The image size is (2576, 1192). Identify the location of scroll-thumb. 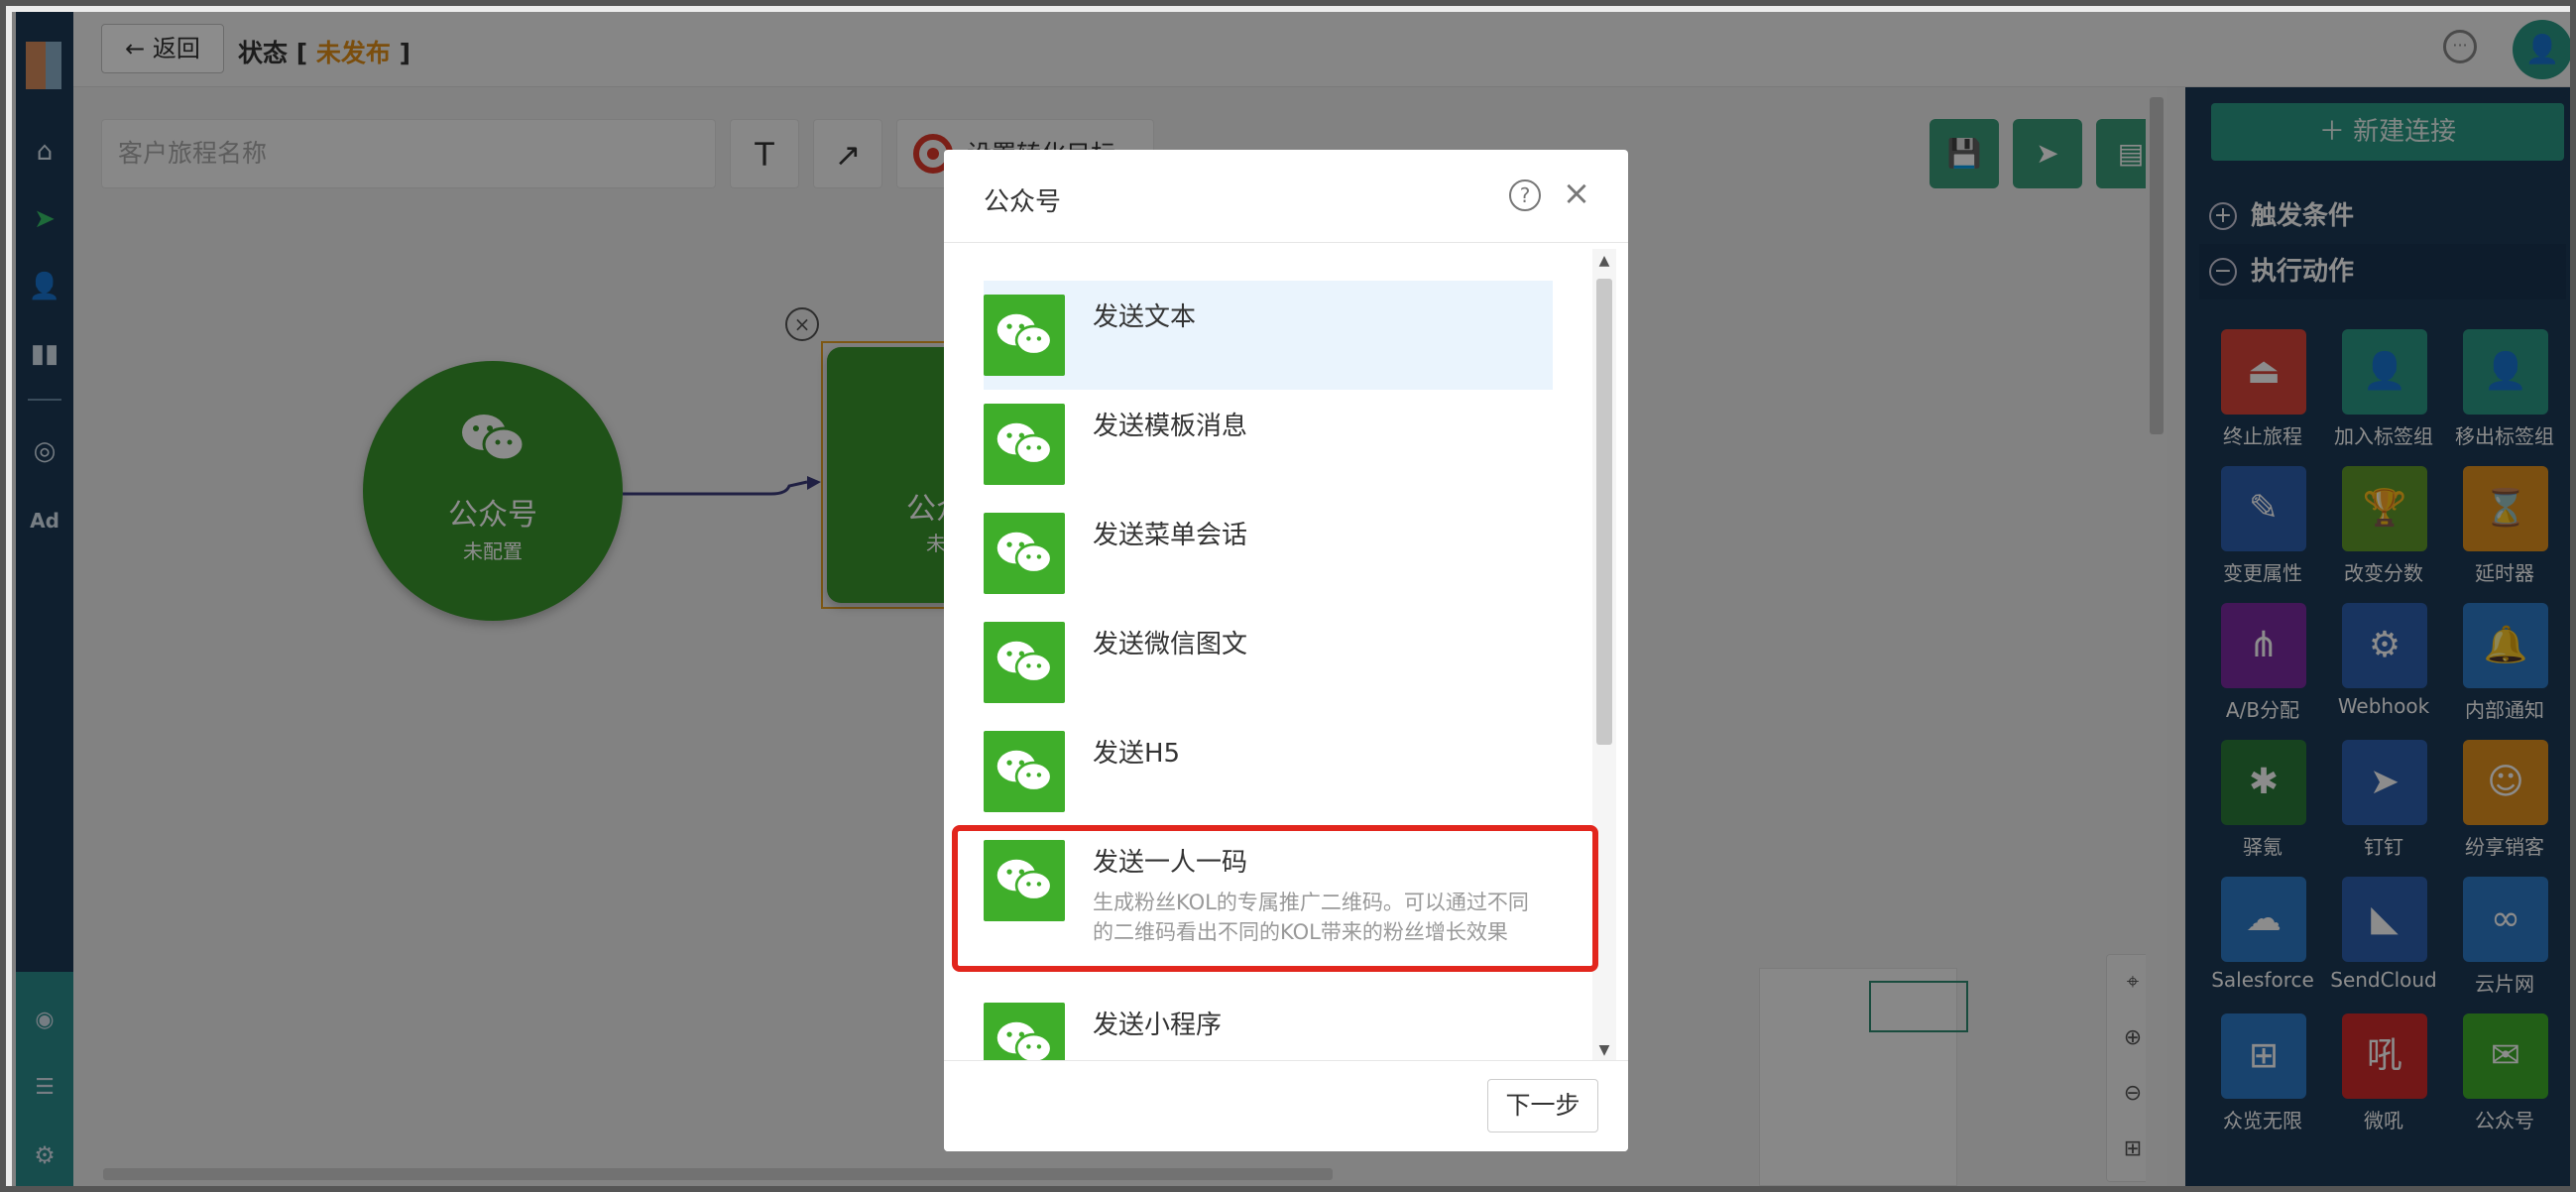
(1604, 512).